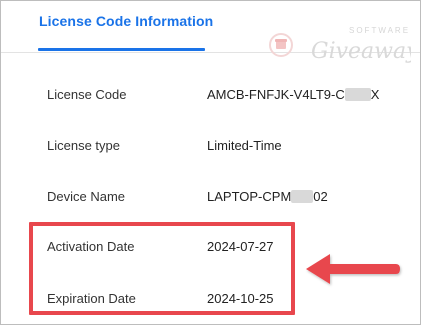  Describe the element at coordinates (244, 145) in the screenshot. I see `license-type-value: Limited-Time` at that location.